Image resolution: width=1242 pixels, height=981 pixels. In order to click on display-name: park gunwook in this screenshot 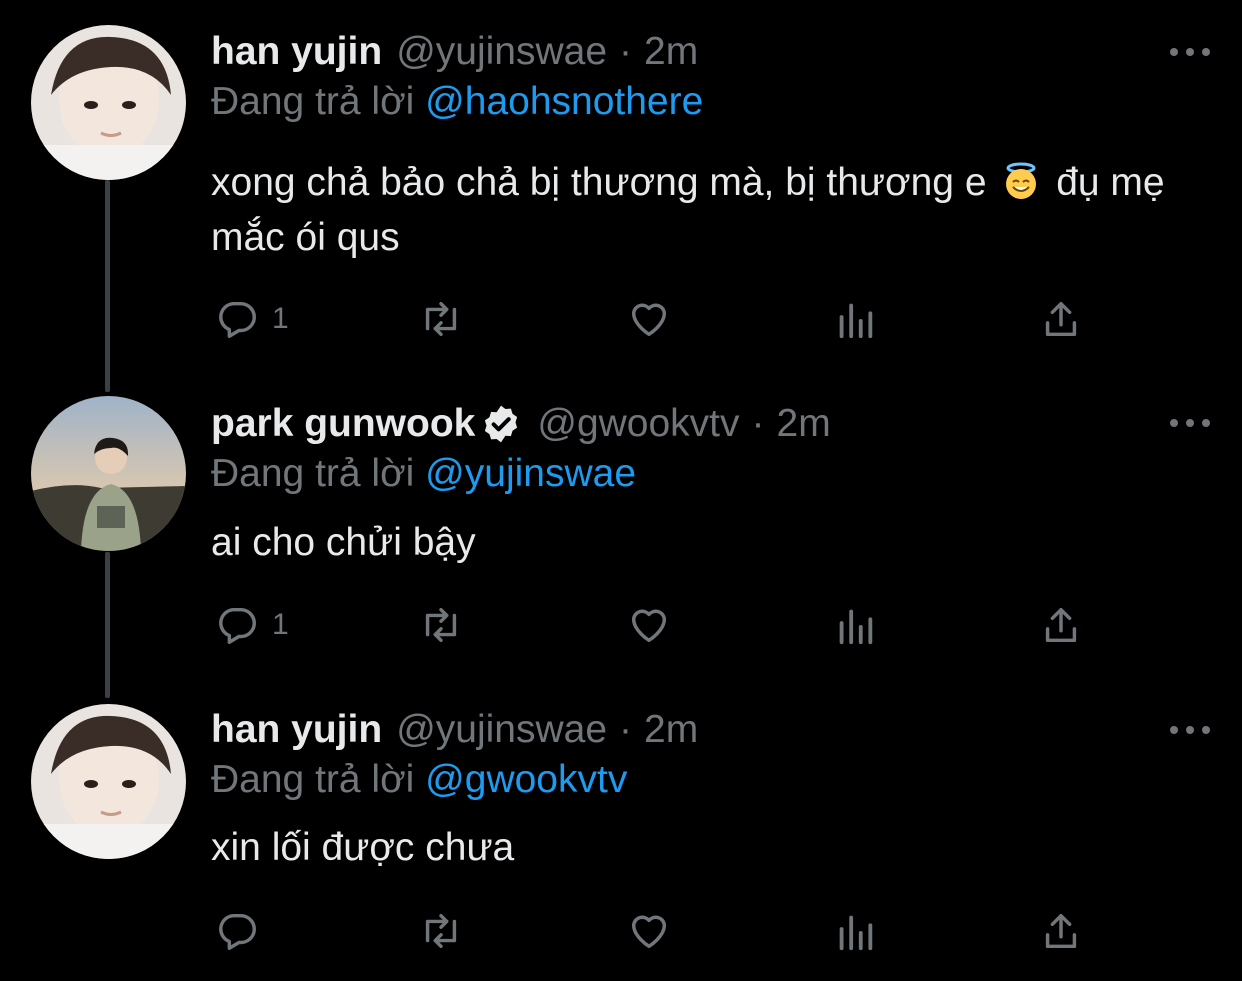, I will do `click(343, 424)`.